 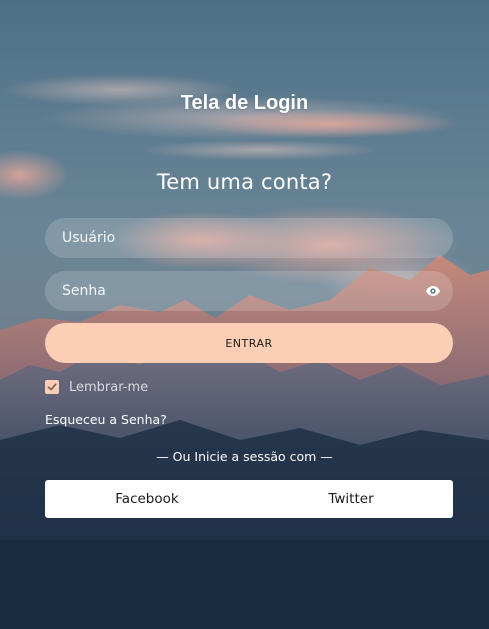 What do you see at coordinates (89, 238) in the screenshot?
I see `username-placeholder: Usuário` at bounding box center [89, 238].